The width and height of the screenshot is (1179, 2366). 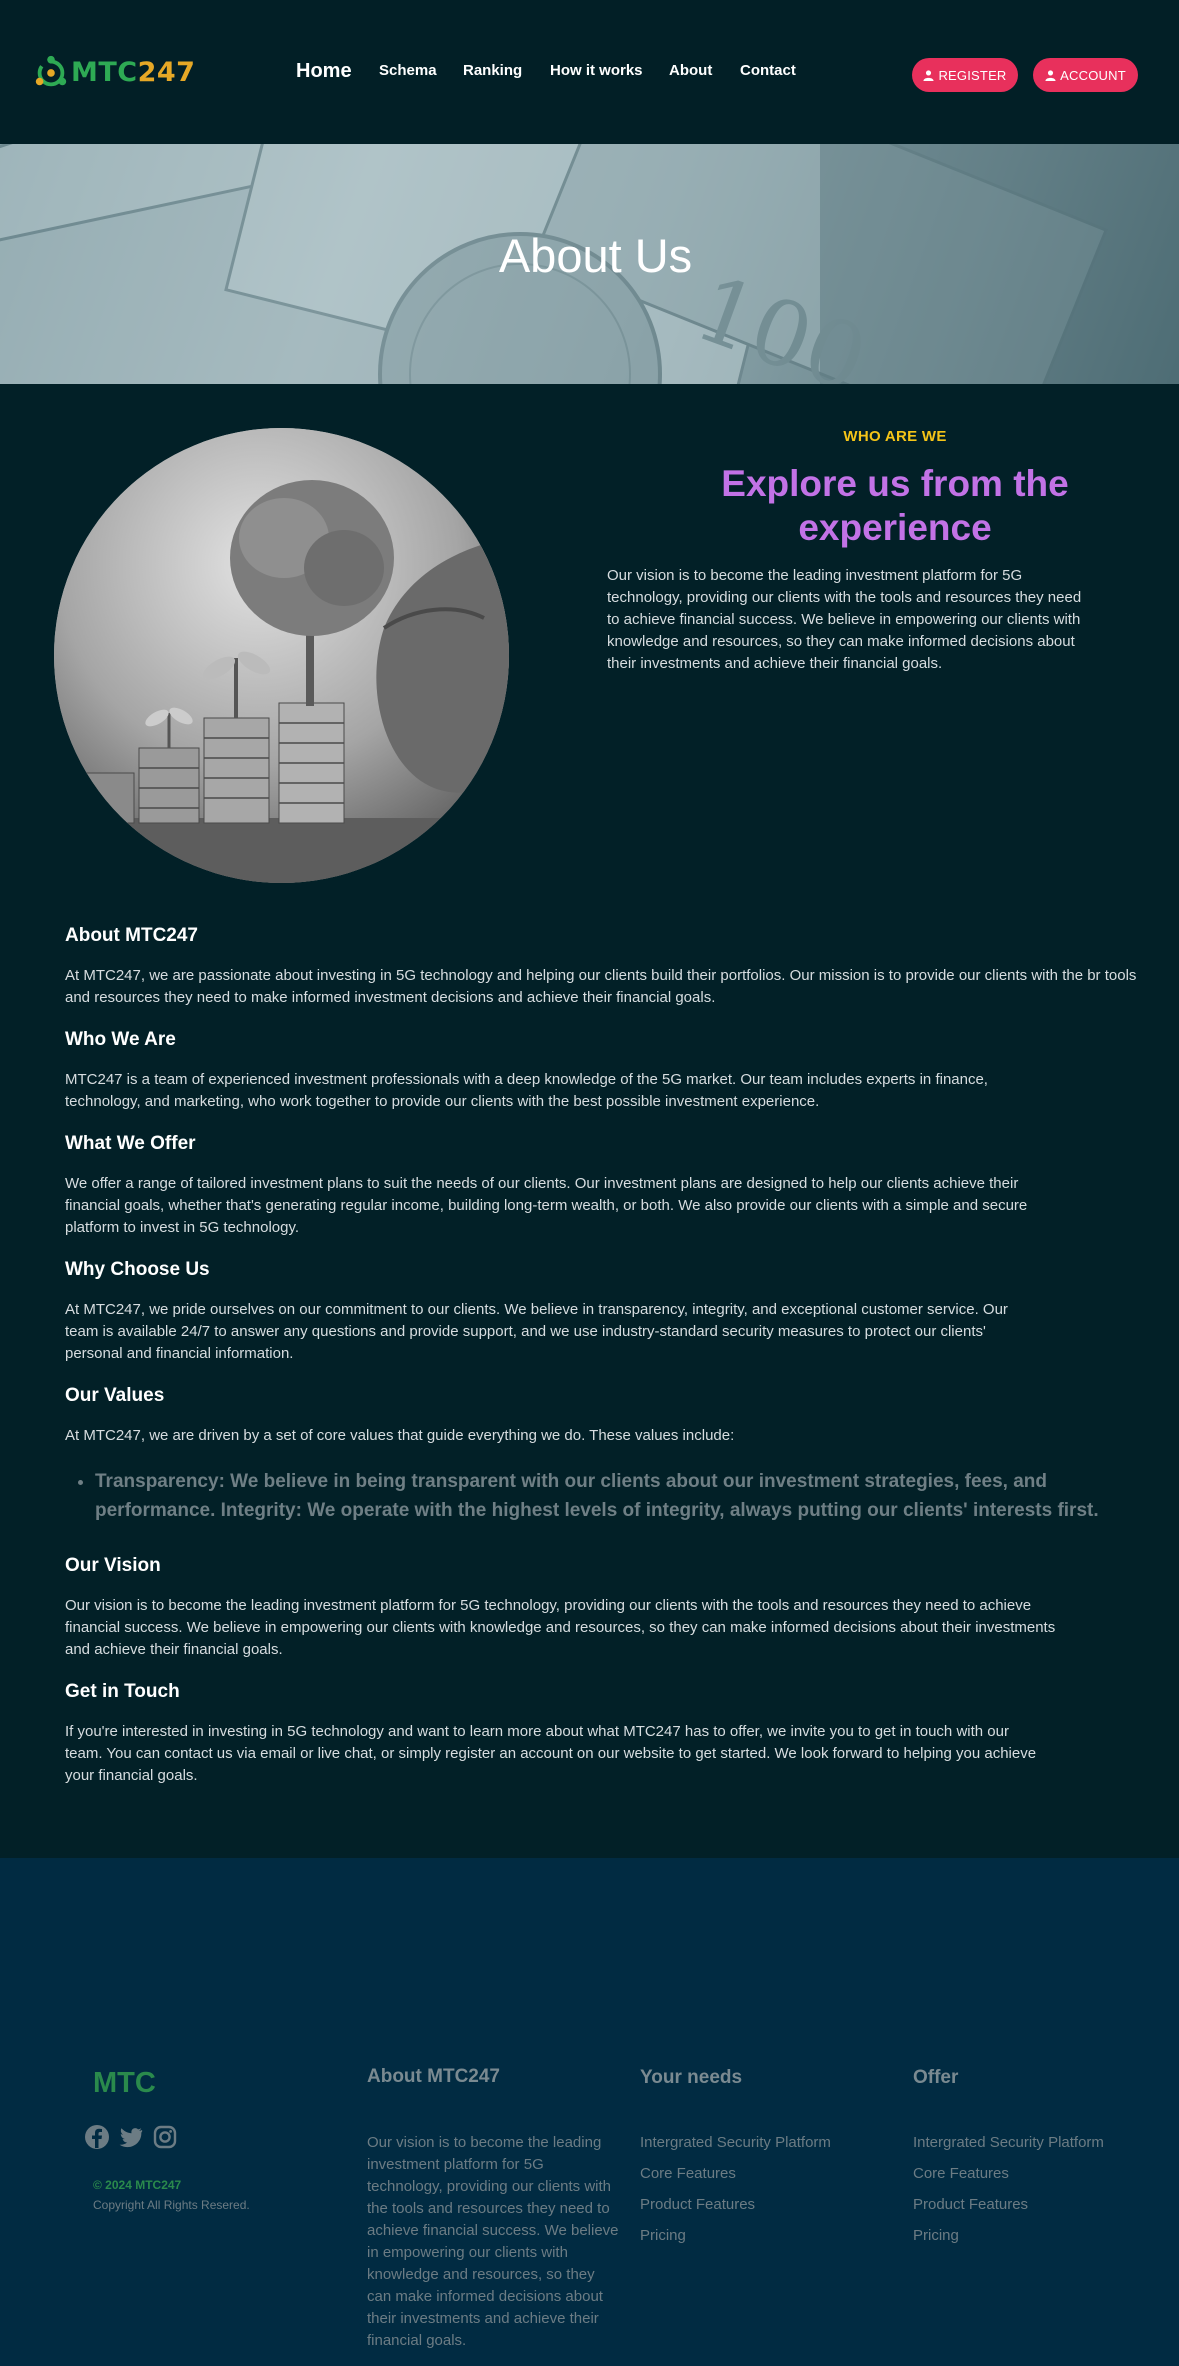 What do you see at coordinates (596, 70) in the screenshot?
I see `nav-how-it-works: How it works` at bounding box center [596, 70].